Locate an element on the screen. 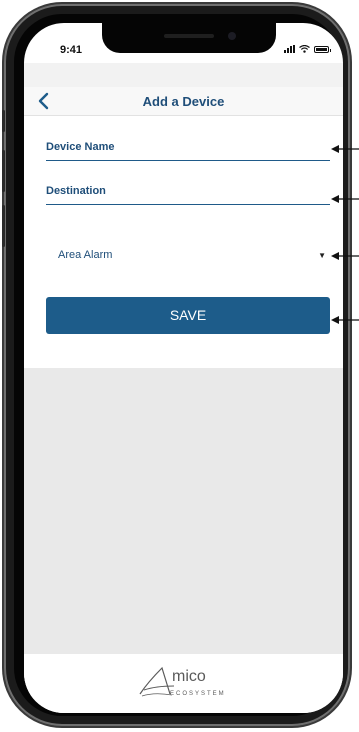 Image resolution: width=359 pixels, height=732 pixels. wifi-icon is located at coordinates (304, 49).